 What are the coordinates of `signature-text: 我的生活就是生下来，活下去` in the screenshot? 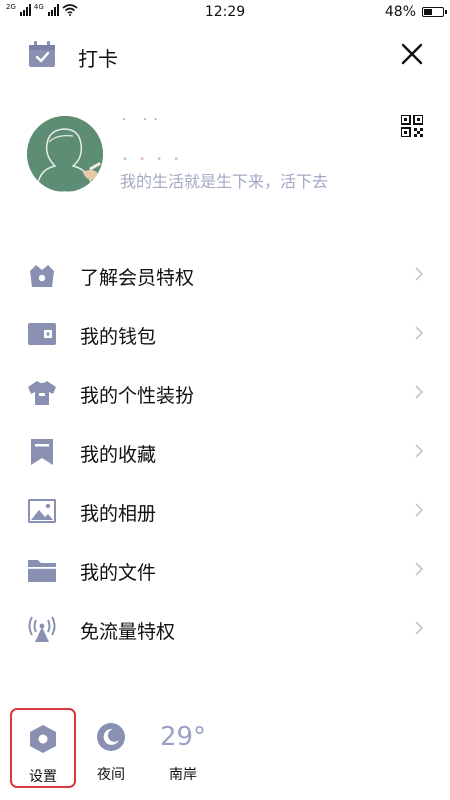 It's located at (224, 180).